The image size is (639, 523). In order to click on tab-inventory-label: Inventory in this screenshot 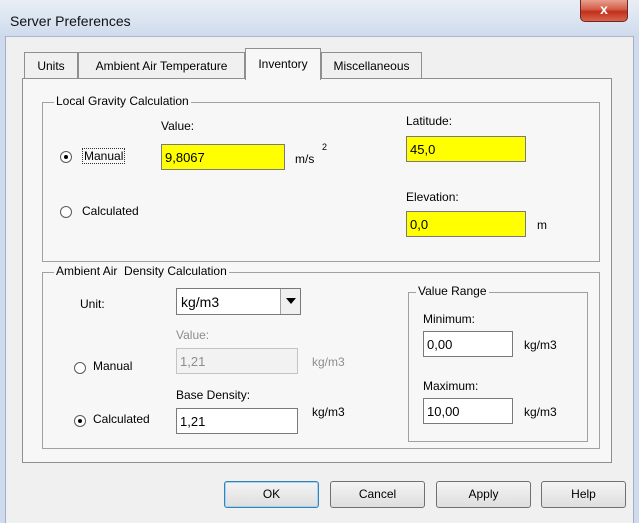, I will do `click(283, 64)`.